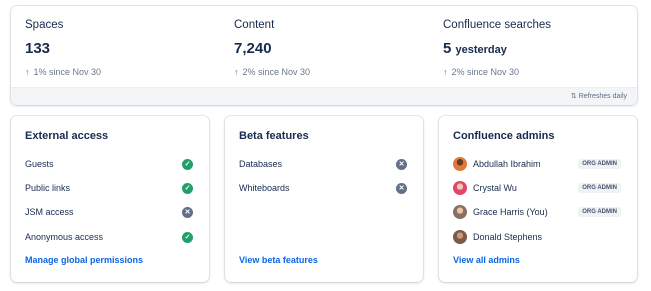 The image size is (651, 291). Describe the element at coordinates (44, 25) in the screenshot. I see `stat-label: Spaces` at that location.